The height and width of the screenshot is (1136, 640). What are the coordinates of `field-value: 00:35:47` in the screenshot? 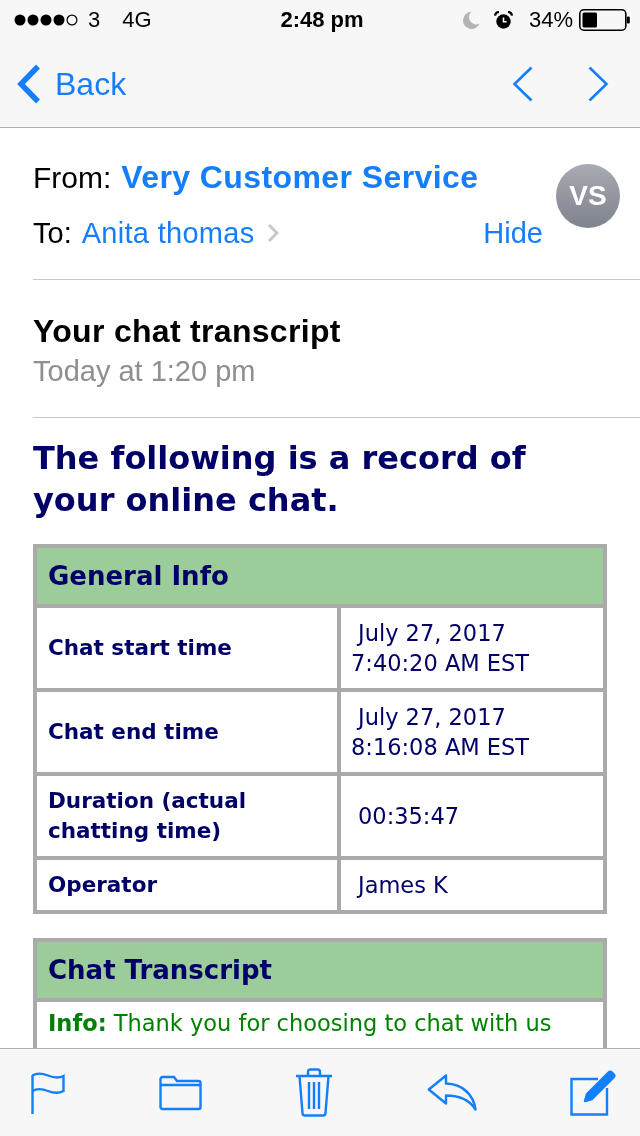 It's located at (472, 816).